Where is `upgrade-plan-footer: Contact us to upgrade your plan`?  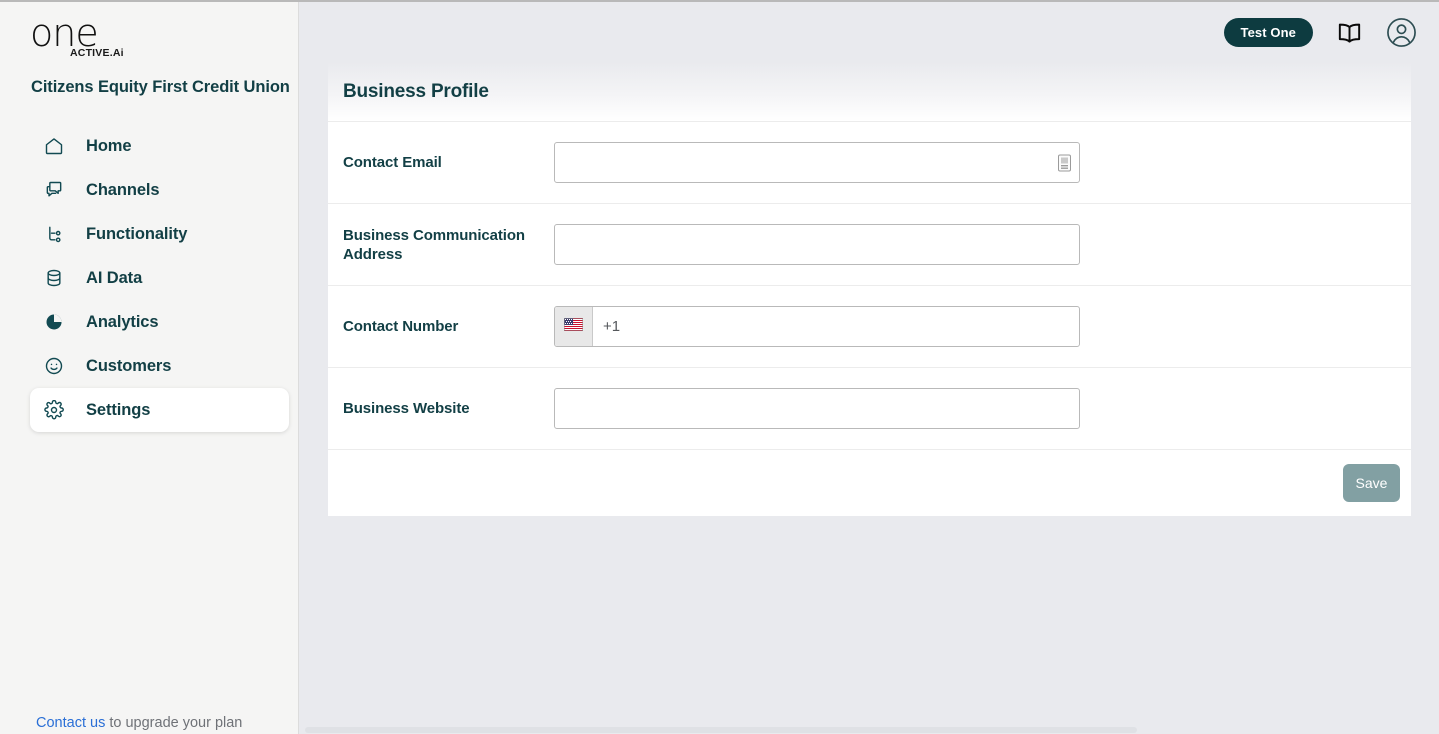
upgrade-plan-footer: Contact us to upgrade your plan is located at coordinates (139, 723).